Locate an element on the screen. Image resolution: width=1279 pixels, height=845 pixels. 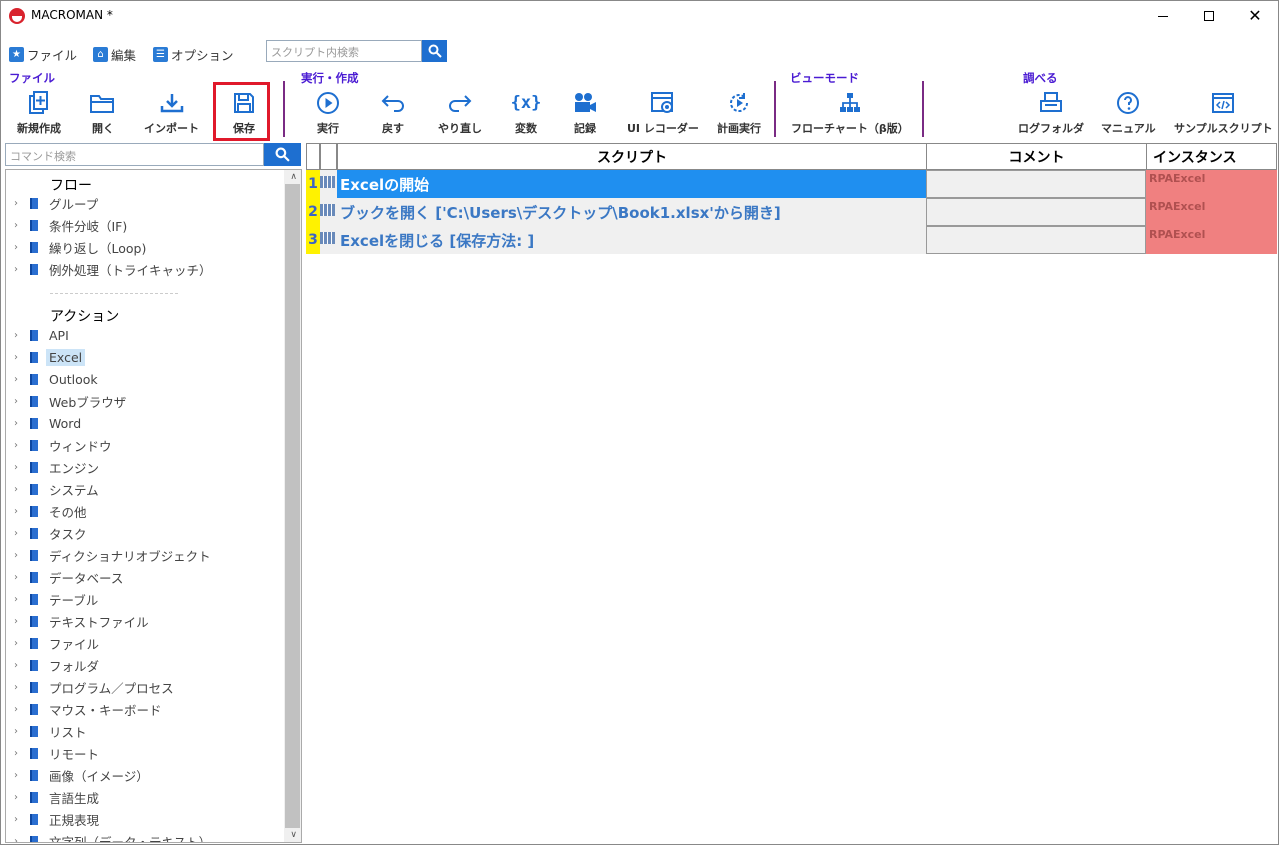
script-column-header: スクリプト is located at coordinates (632, 156).